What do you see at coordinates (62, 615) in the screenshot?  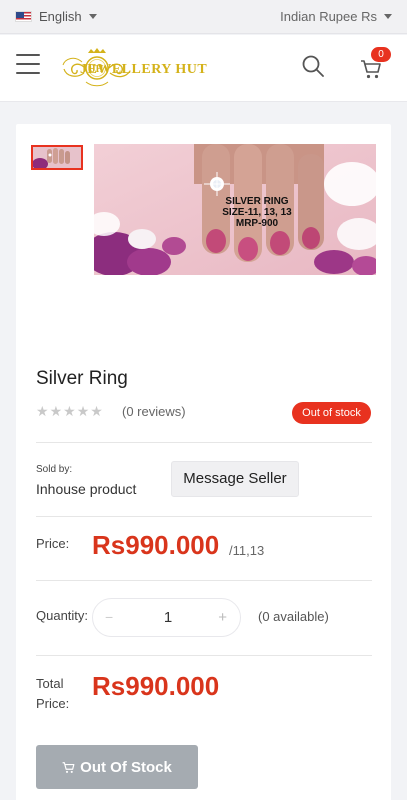 I see `quantity-label: Quantity:` at bounding box center [62, 615].